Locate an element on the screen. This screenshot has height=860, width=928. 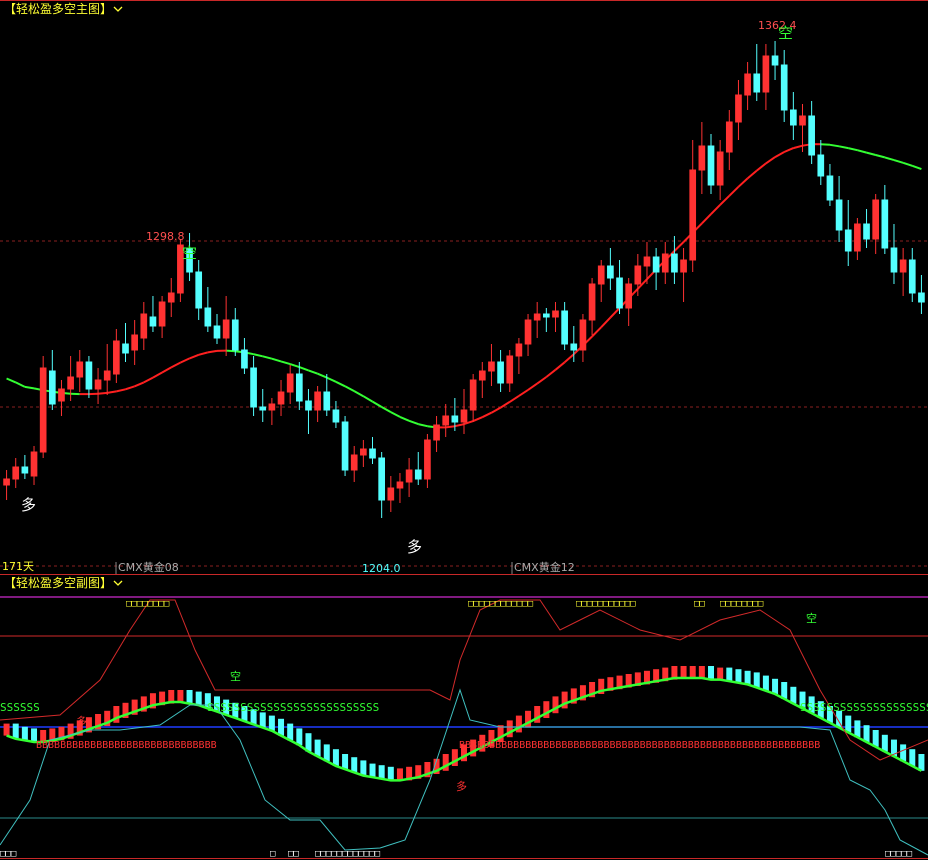
low-label: 1204.0 is located at coordinates (381, 568).